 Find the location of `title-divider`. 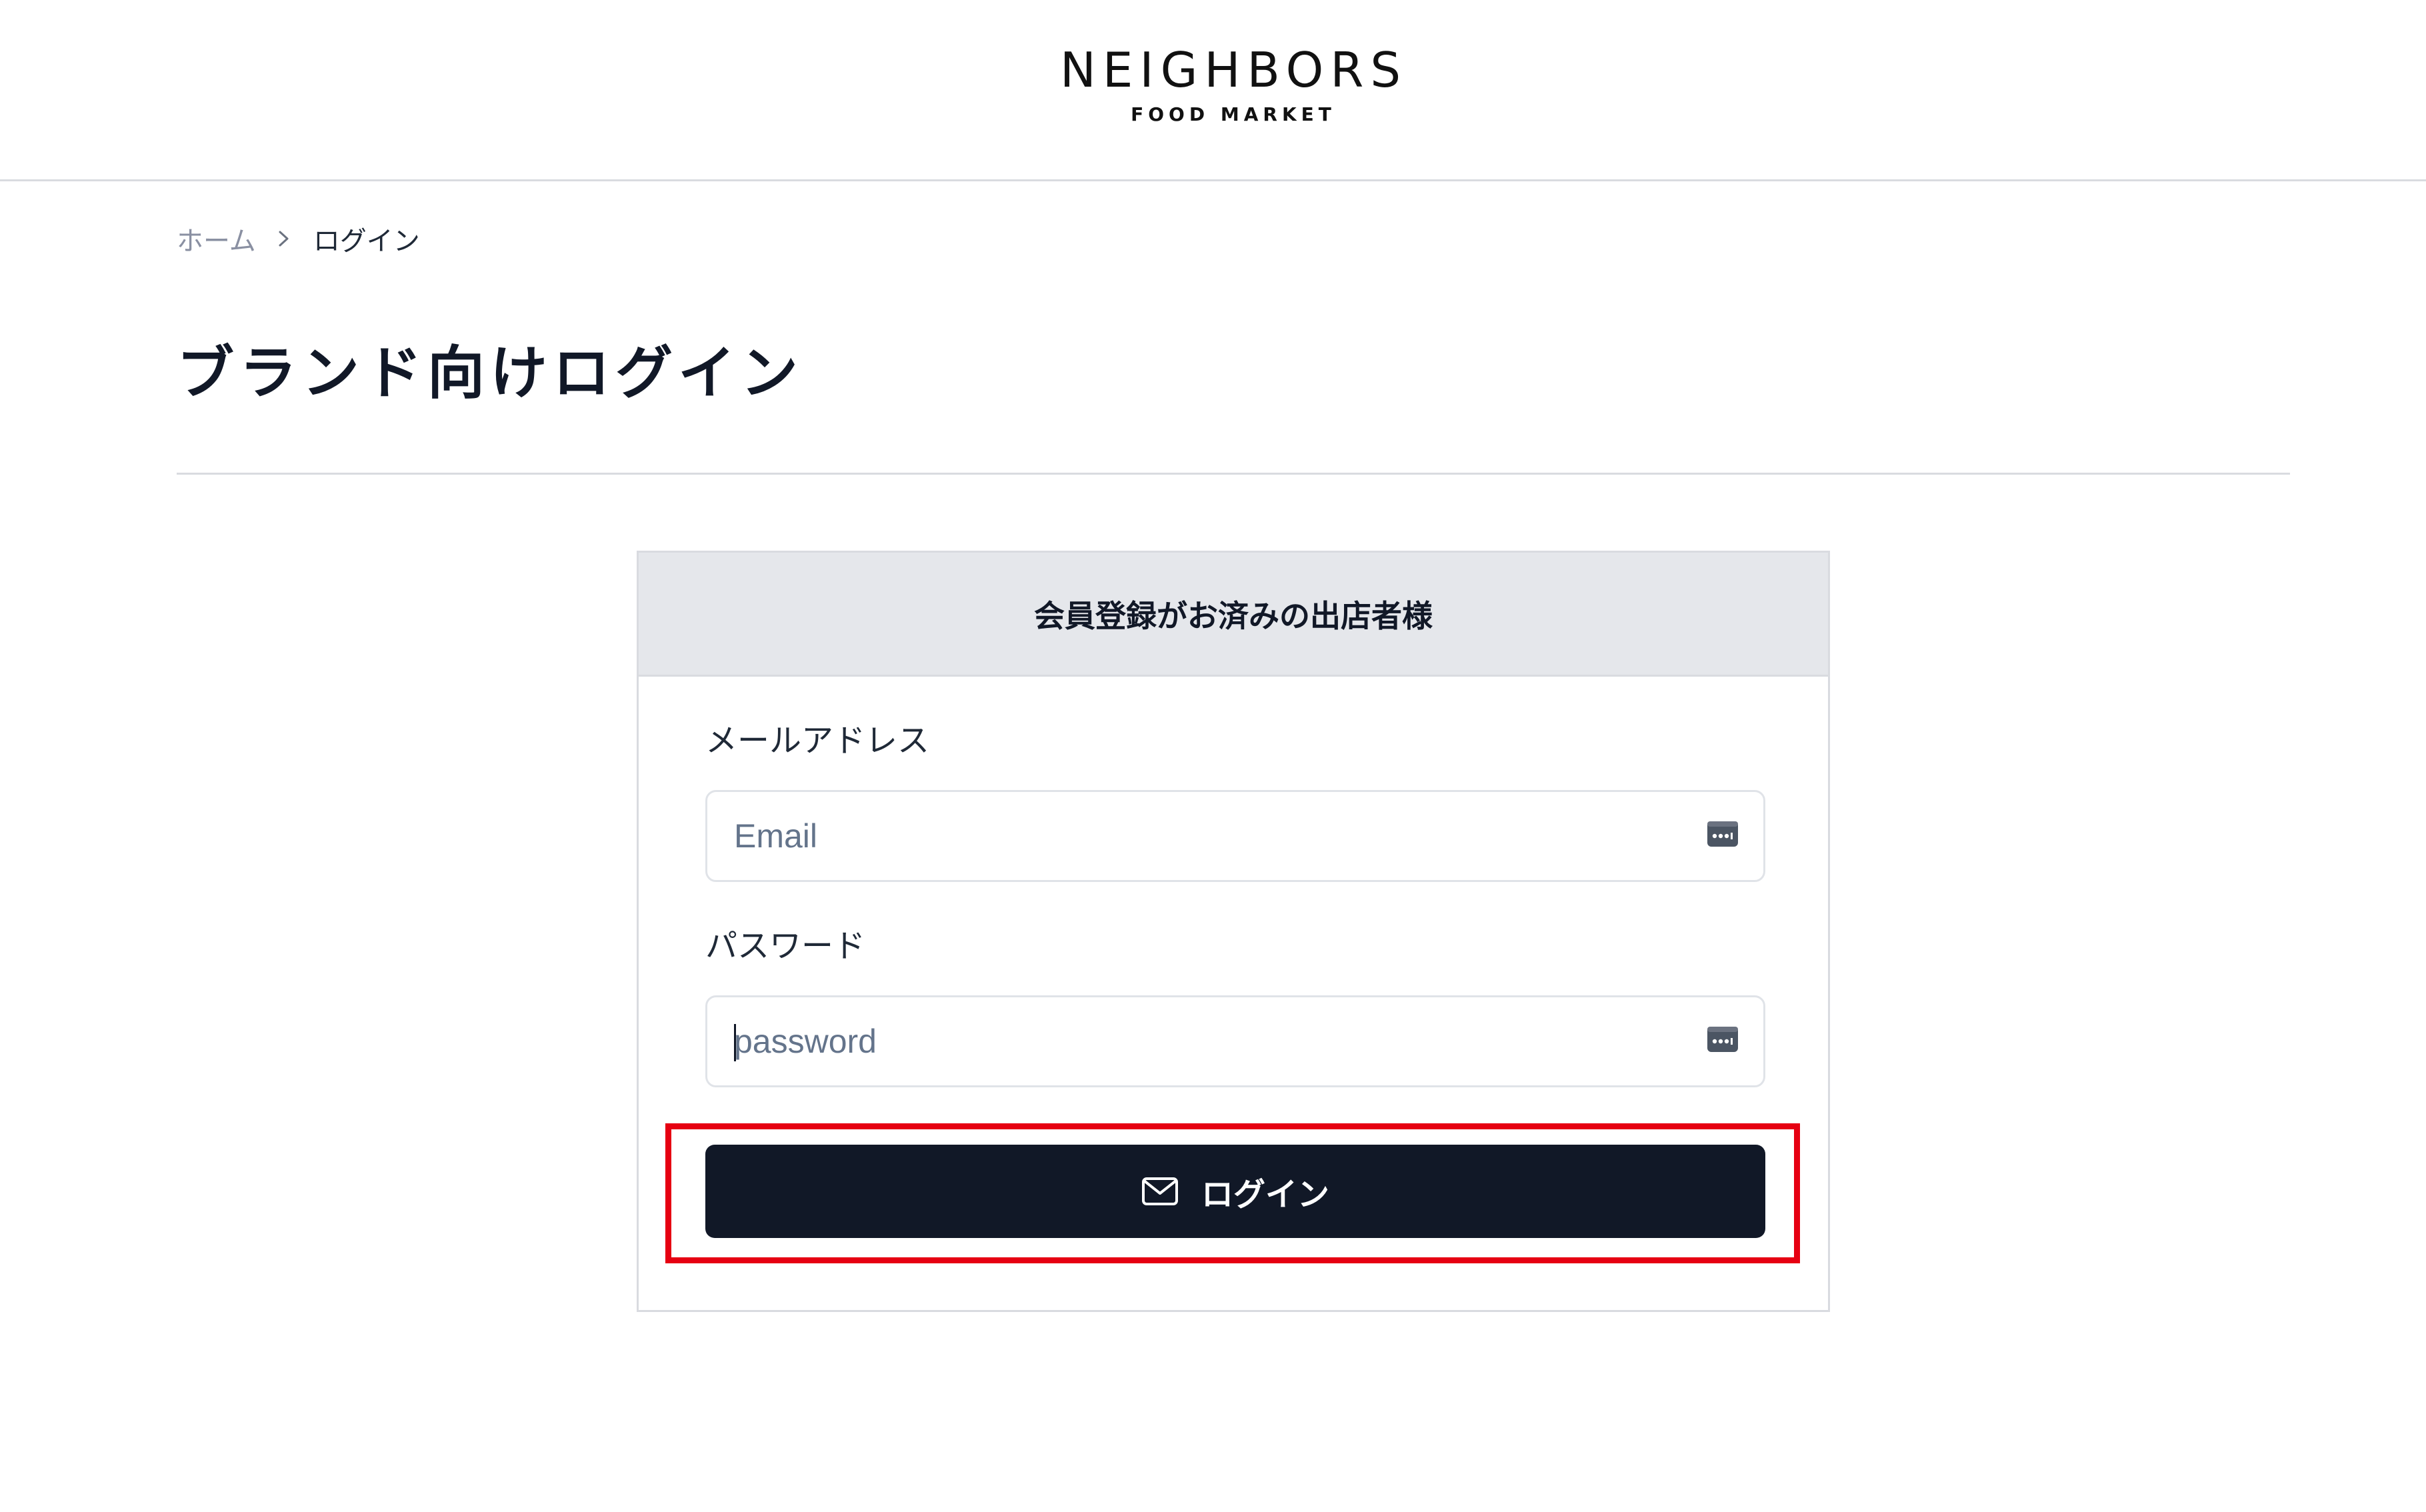

title-divider is located at coordinates (1233, 474).